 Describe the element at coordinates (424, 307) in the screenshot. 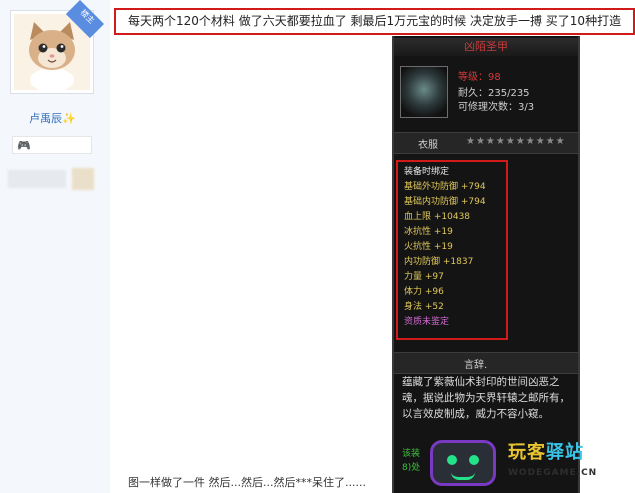

I see `attr-line: 身法 +52` at that location.